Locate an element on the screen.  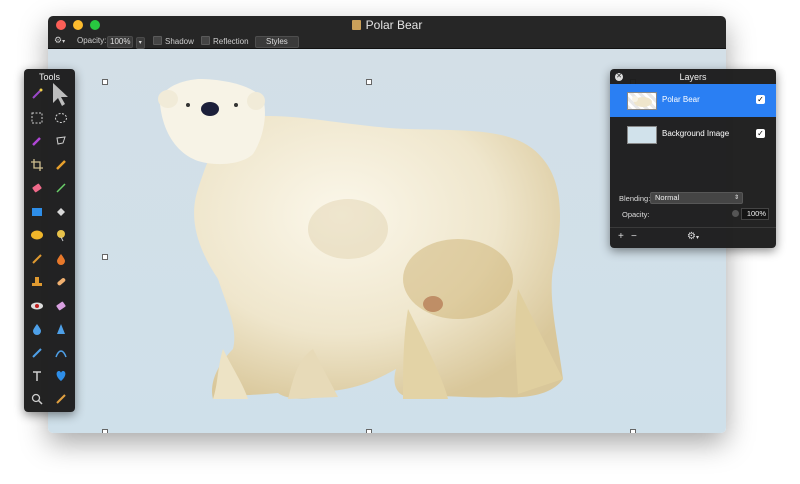
opacity-input: 100% is located at coordinates (120, 42).